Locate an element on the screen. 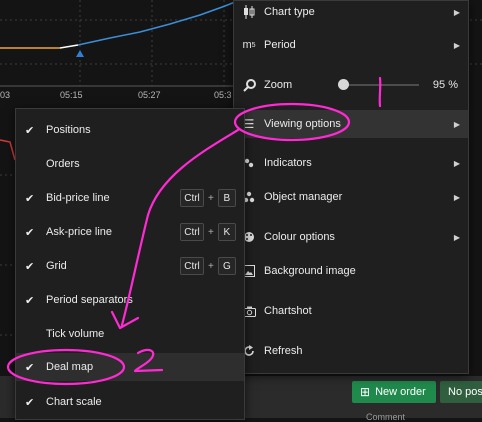  menu-item-label: Colour options is located at coordinates (299, 237).